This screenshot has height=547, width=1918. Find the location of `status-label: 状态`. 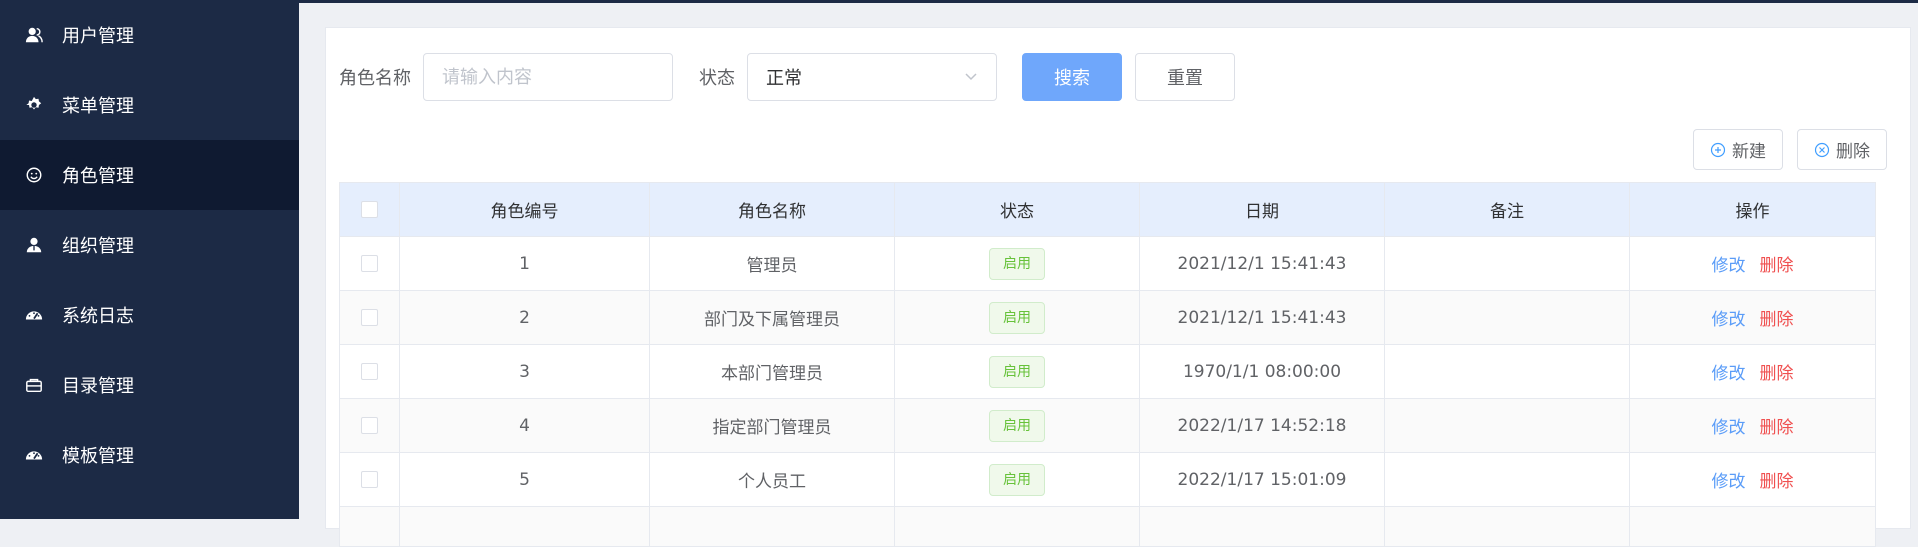

status-label: 状态 is located at coordinates (717, 78).